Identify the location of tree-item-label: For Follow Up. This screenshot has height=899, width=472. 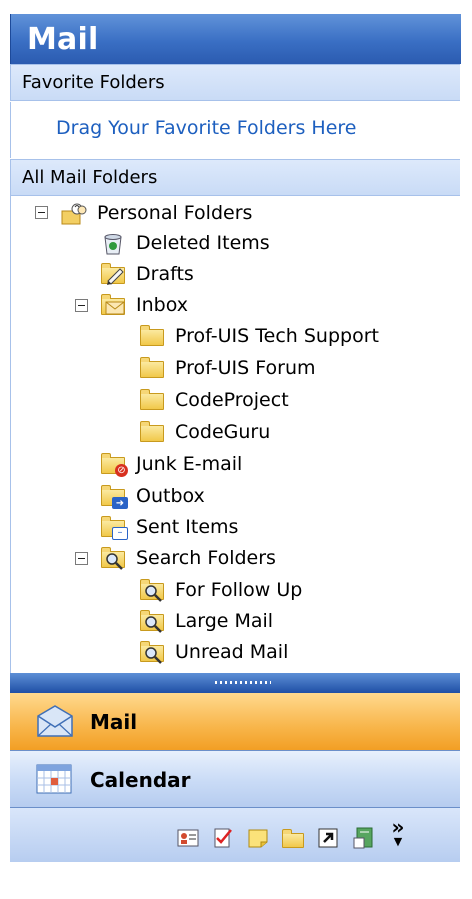
(239, 590).